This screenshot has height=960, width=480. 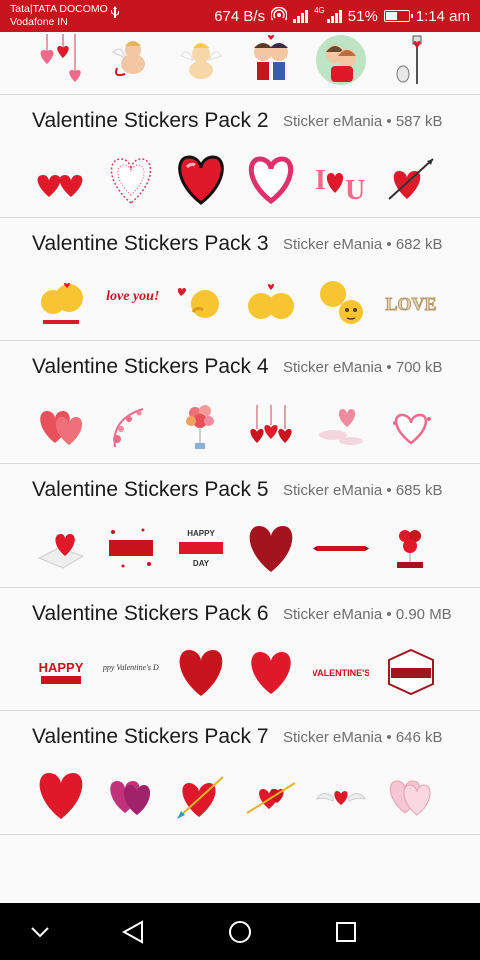 What do you see at coordinates (131, 795) in the screenshot?
I see `sticker-purple-hearts` at bounding box center [131, 795].